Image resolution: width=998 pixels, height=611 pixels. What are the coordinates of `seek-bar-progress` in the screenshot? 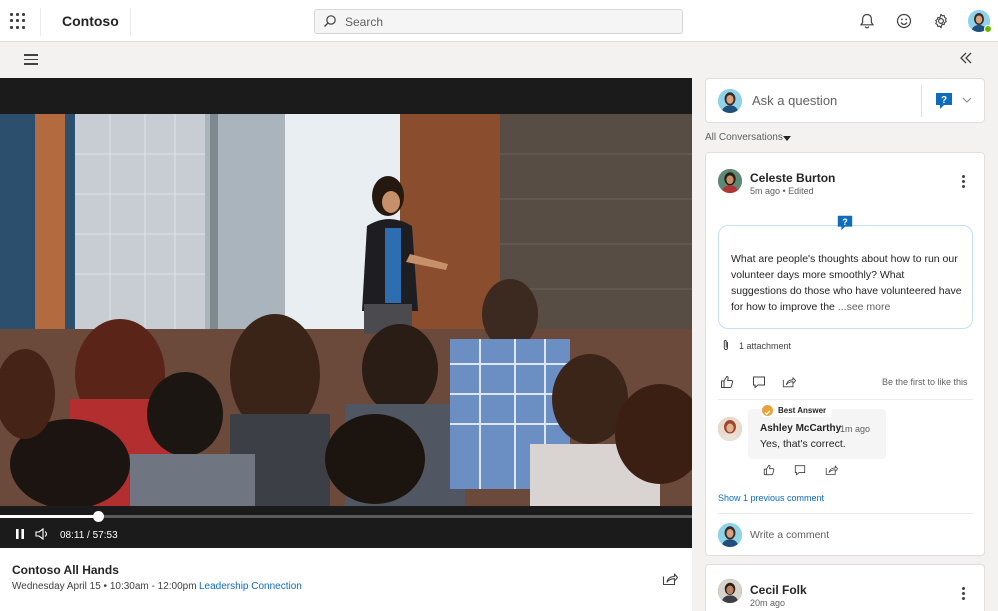 It's located at (49, 516).